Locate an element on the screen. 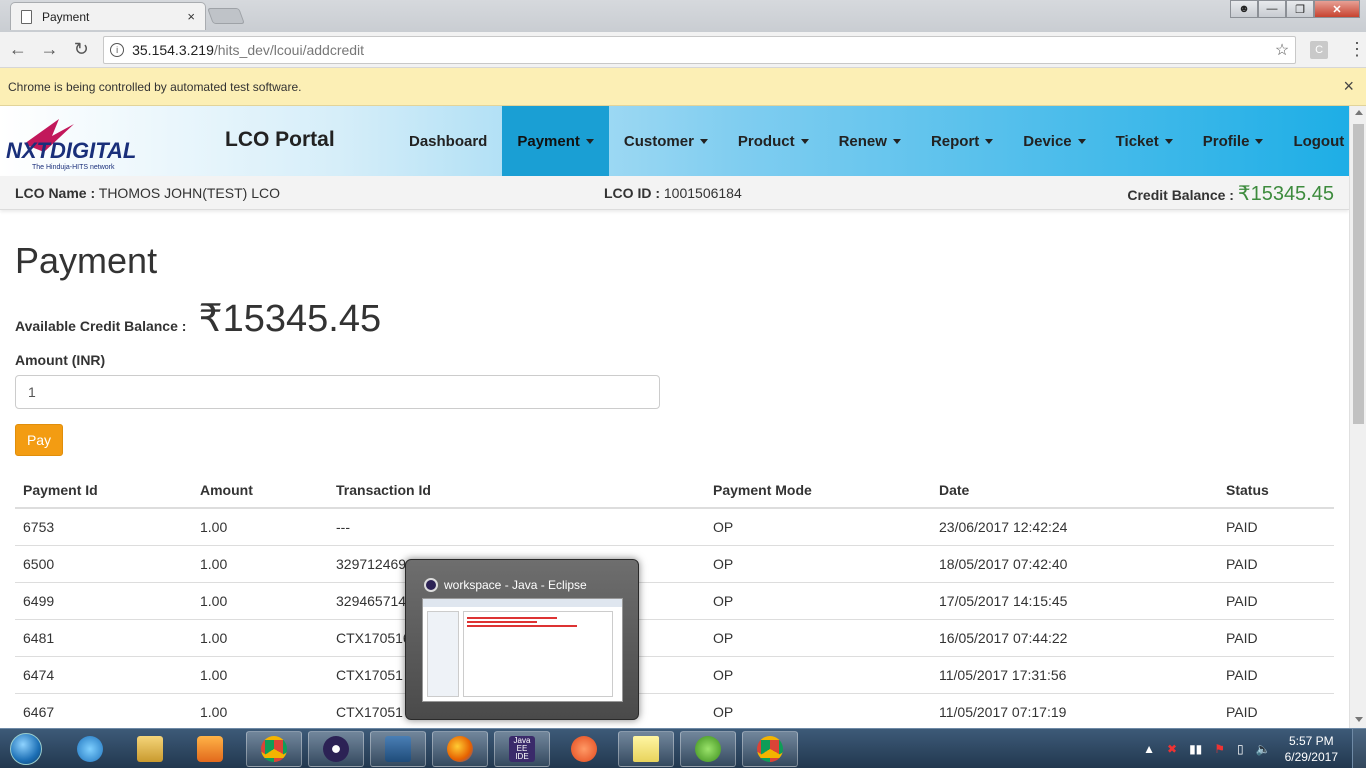  table-cell: 6500 is located at coordinates (103, 563).